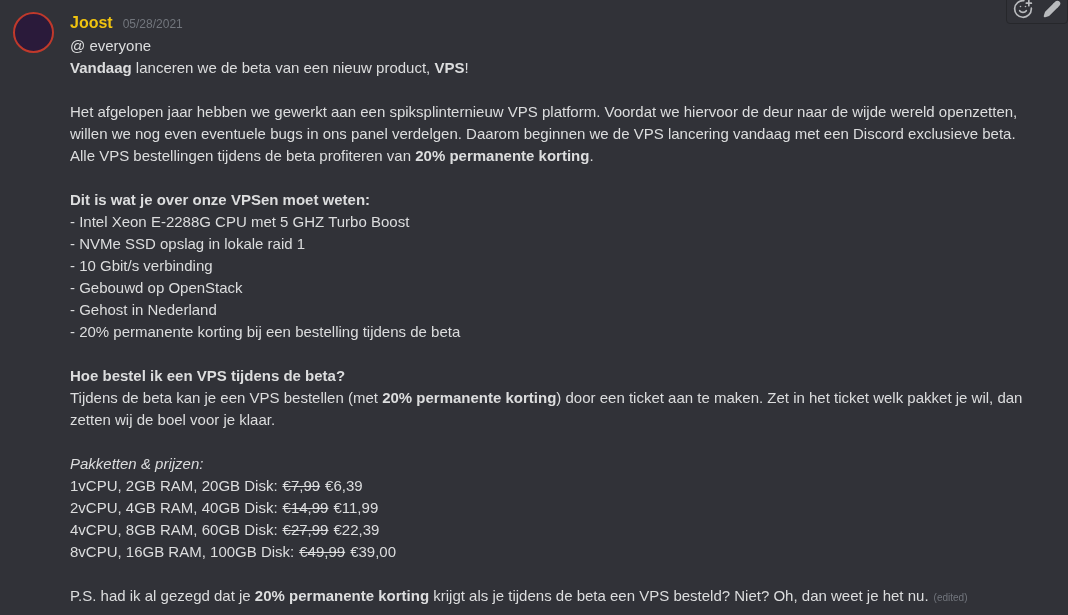 The height and width of the screenshot is (615, 1068). What do you see at coordinates (221, 200) in the screenshot?
I see `section-heading: Dit is wat je over onze VPSen moet weten:` at bounding box center [221, 200].